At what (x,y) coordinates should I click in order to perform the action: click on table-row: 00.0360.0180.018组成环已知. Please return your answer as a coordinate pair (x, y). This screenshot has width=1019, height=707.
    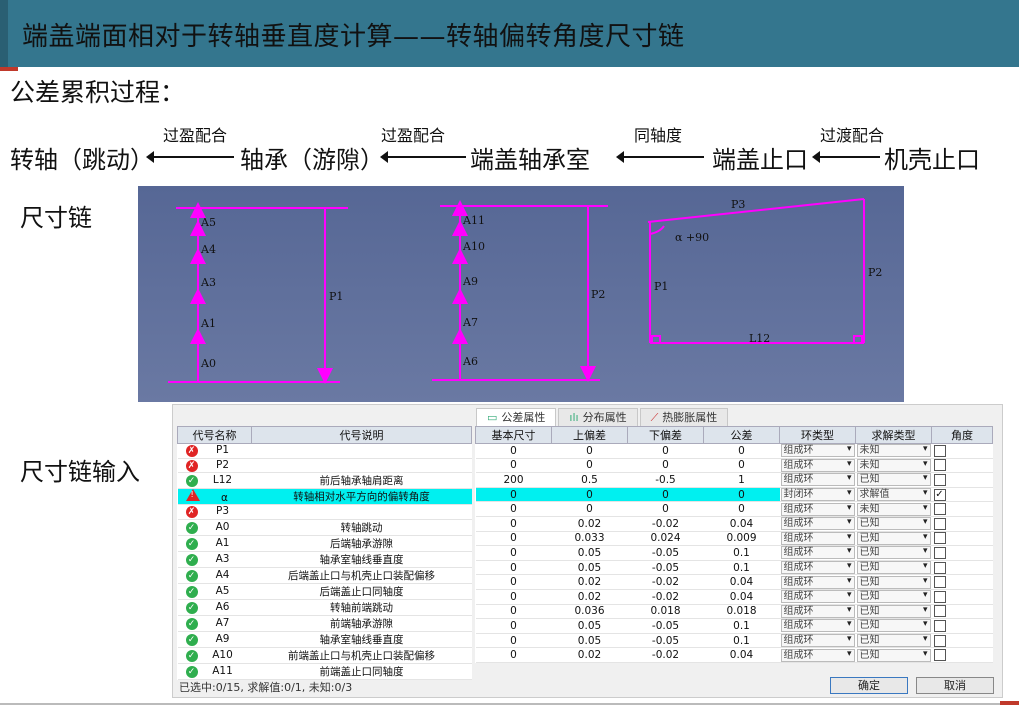
    Looking at the image, I should click on (734, 612).